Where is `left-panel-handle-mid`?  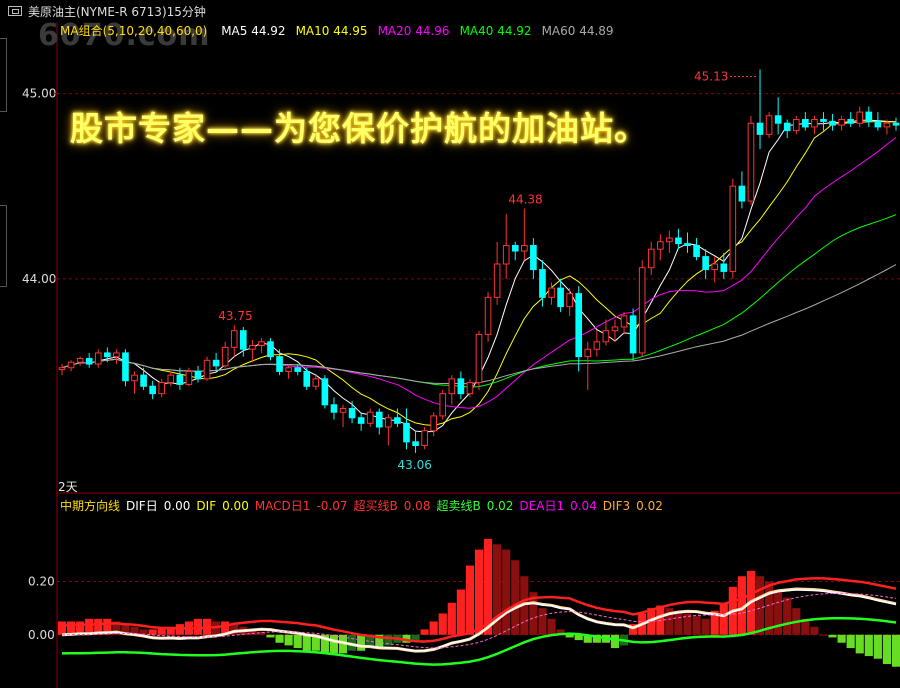 left-panel-handle-mid is located at coordinates (3, 246).